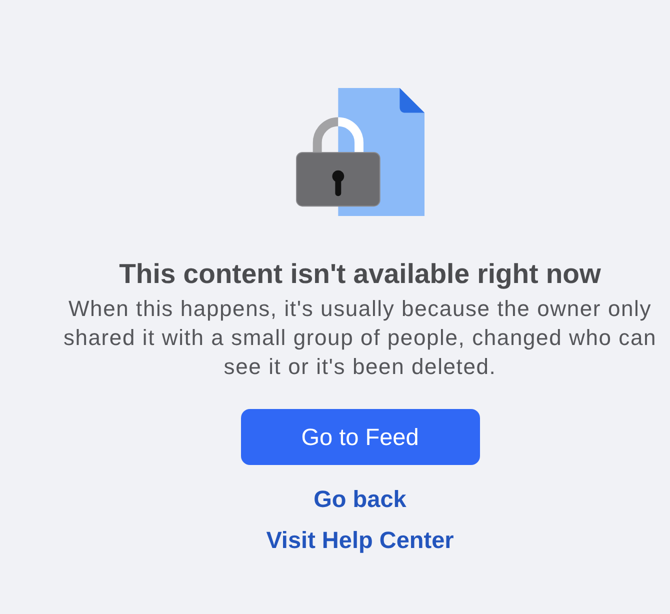  Describe the element at coordinates (360, 152) in the screenshot. I see `padlock-document-icon` at that location.